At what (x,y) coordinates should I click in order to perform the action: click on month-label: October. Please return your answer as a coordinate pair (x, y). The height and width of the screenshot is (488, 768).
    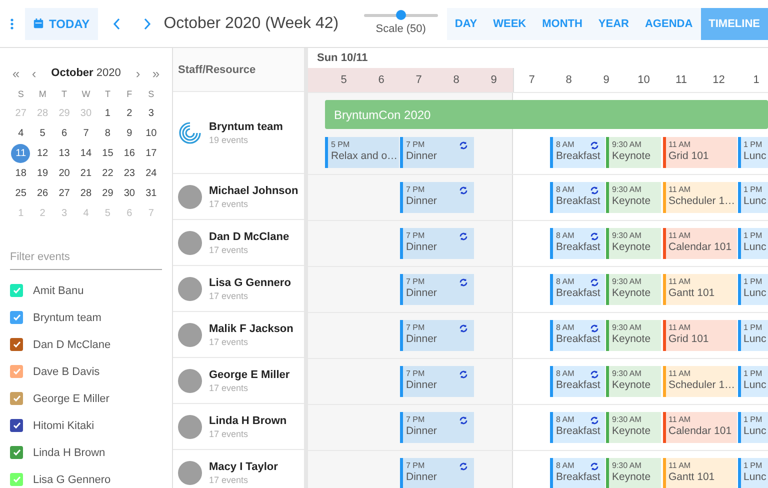
    Looking at the image, I should click on (72, 73).